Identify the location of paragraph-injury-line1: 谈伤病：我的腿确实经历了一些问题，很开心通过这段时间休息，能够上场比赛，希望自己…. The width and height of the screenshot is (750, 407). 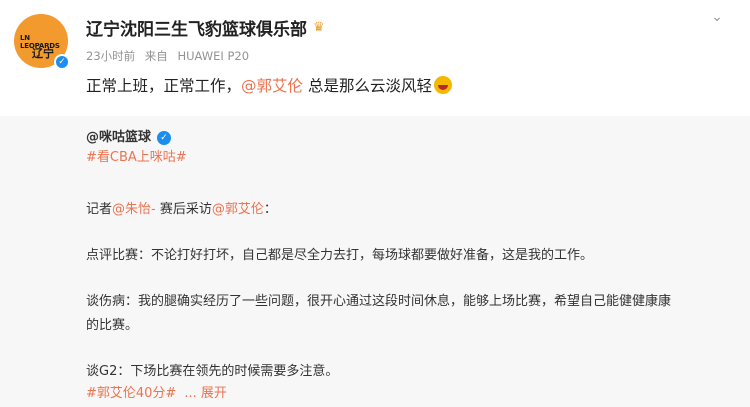
(379, 301).